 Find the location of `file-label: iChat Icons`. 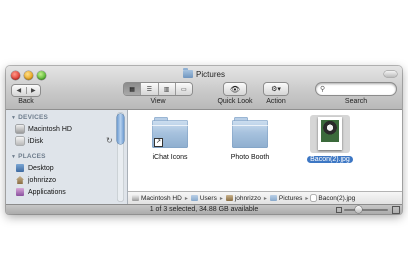

file-label: iChat Icons is located at coordinates (170, 157).